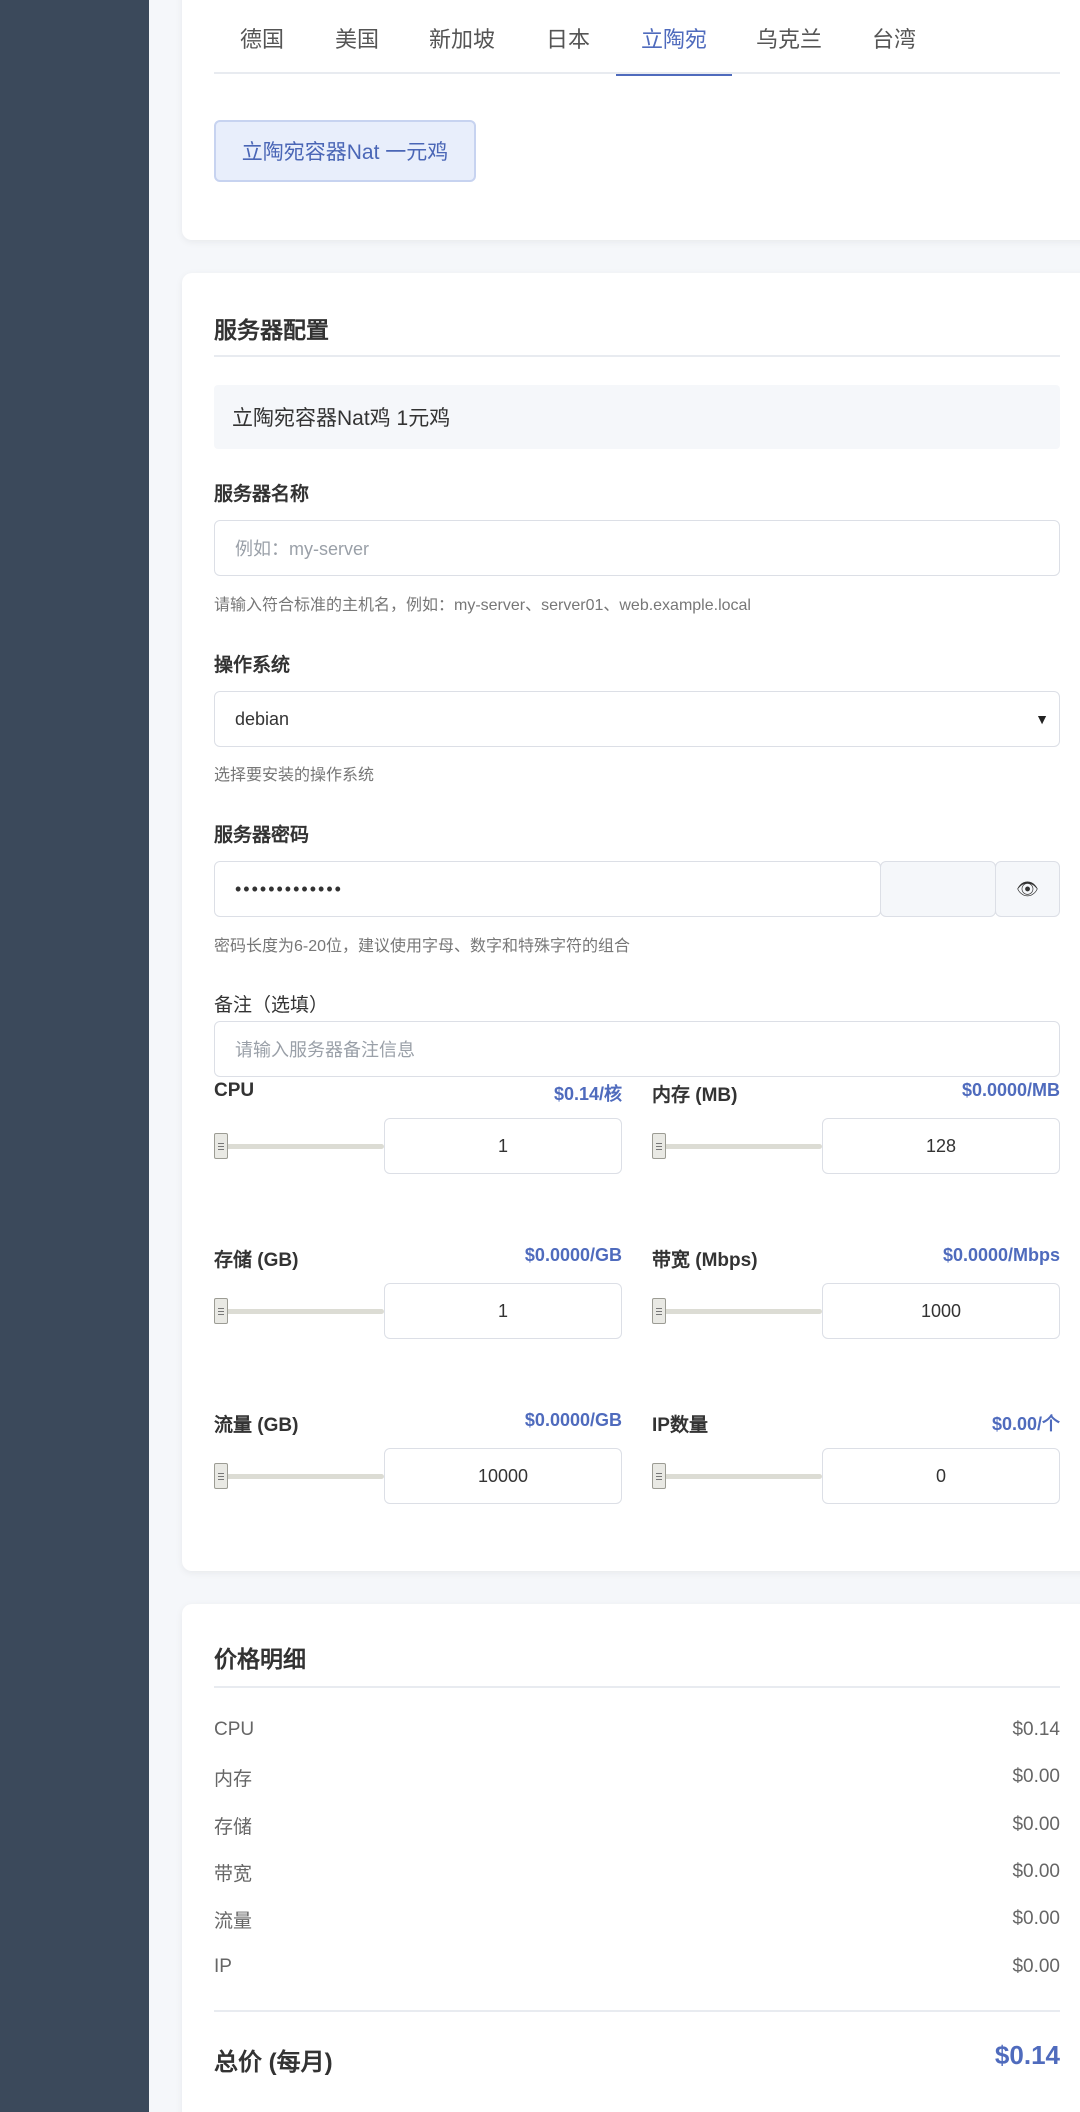  I want to click on password-input: •••••••••••••, so click(547, 889).